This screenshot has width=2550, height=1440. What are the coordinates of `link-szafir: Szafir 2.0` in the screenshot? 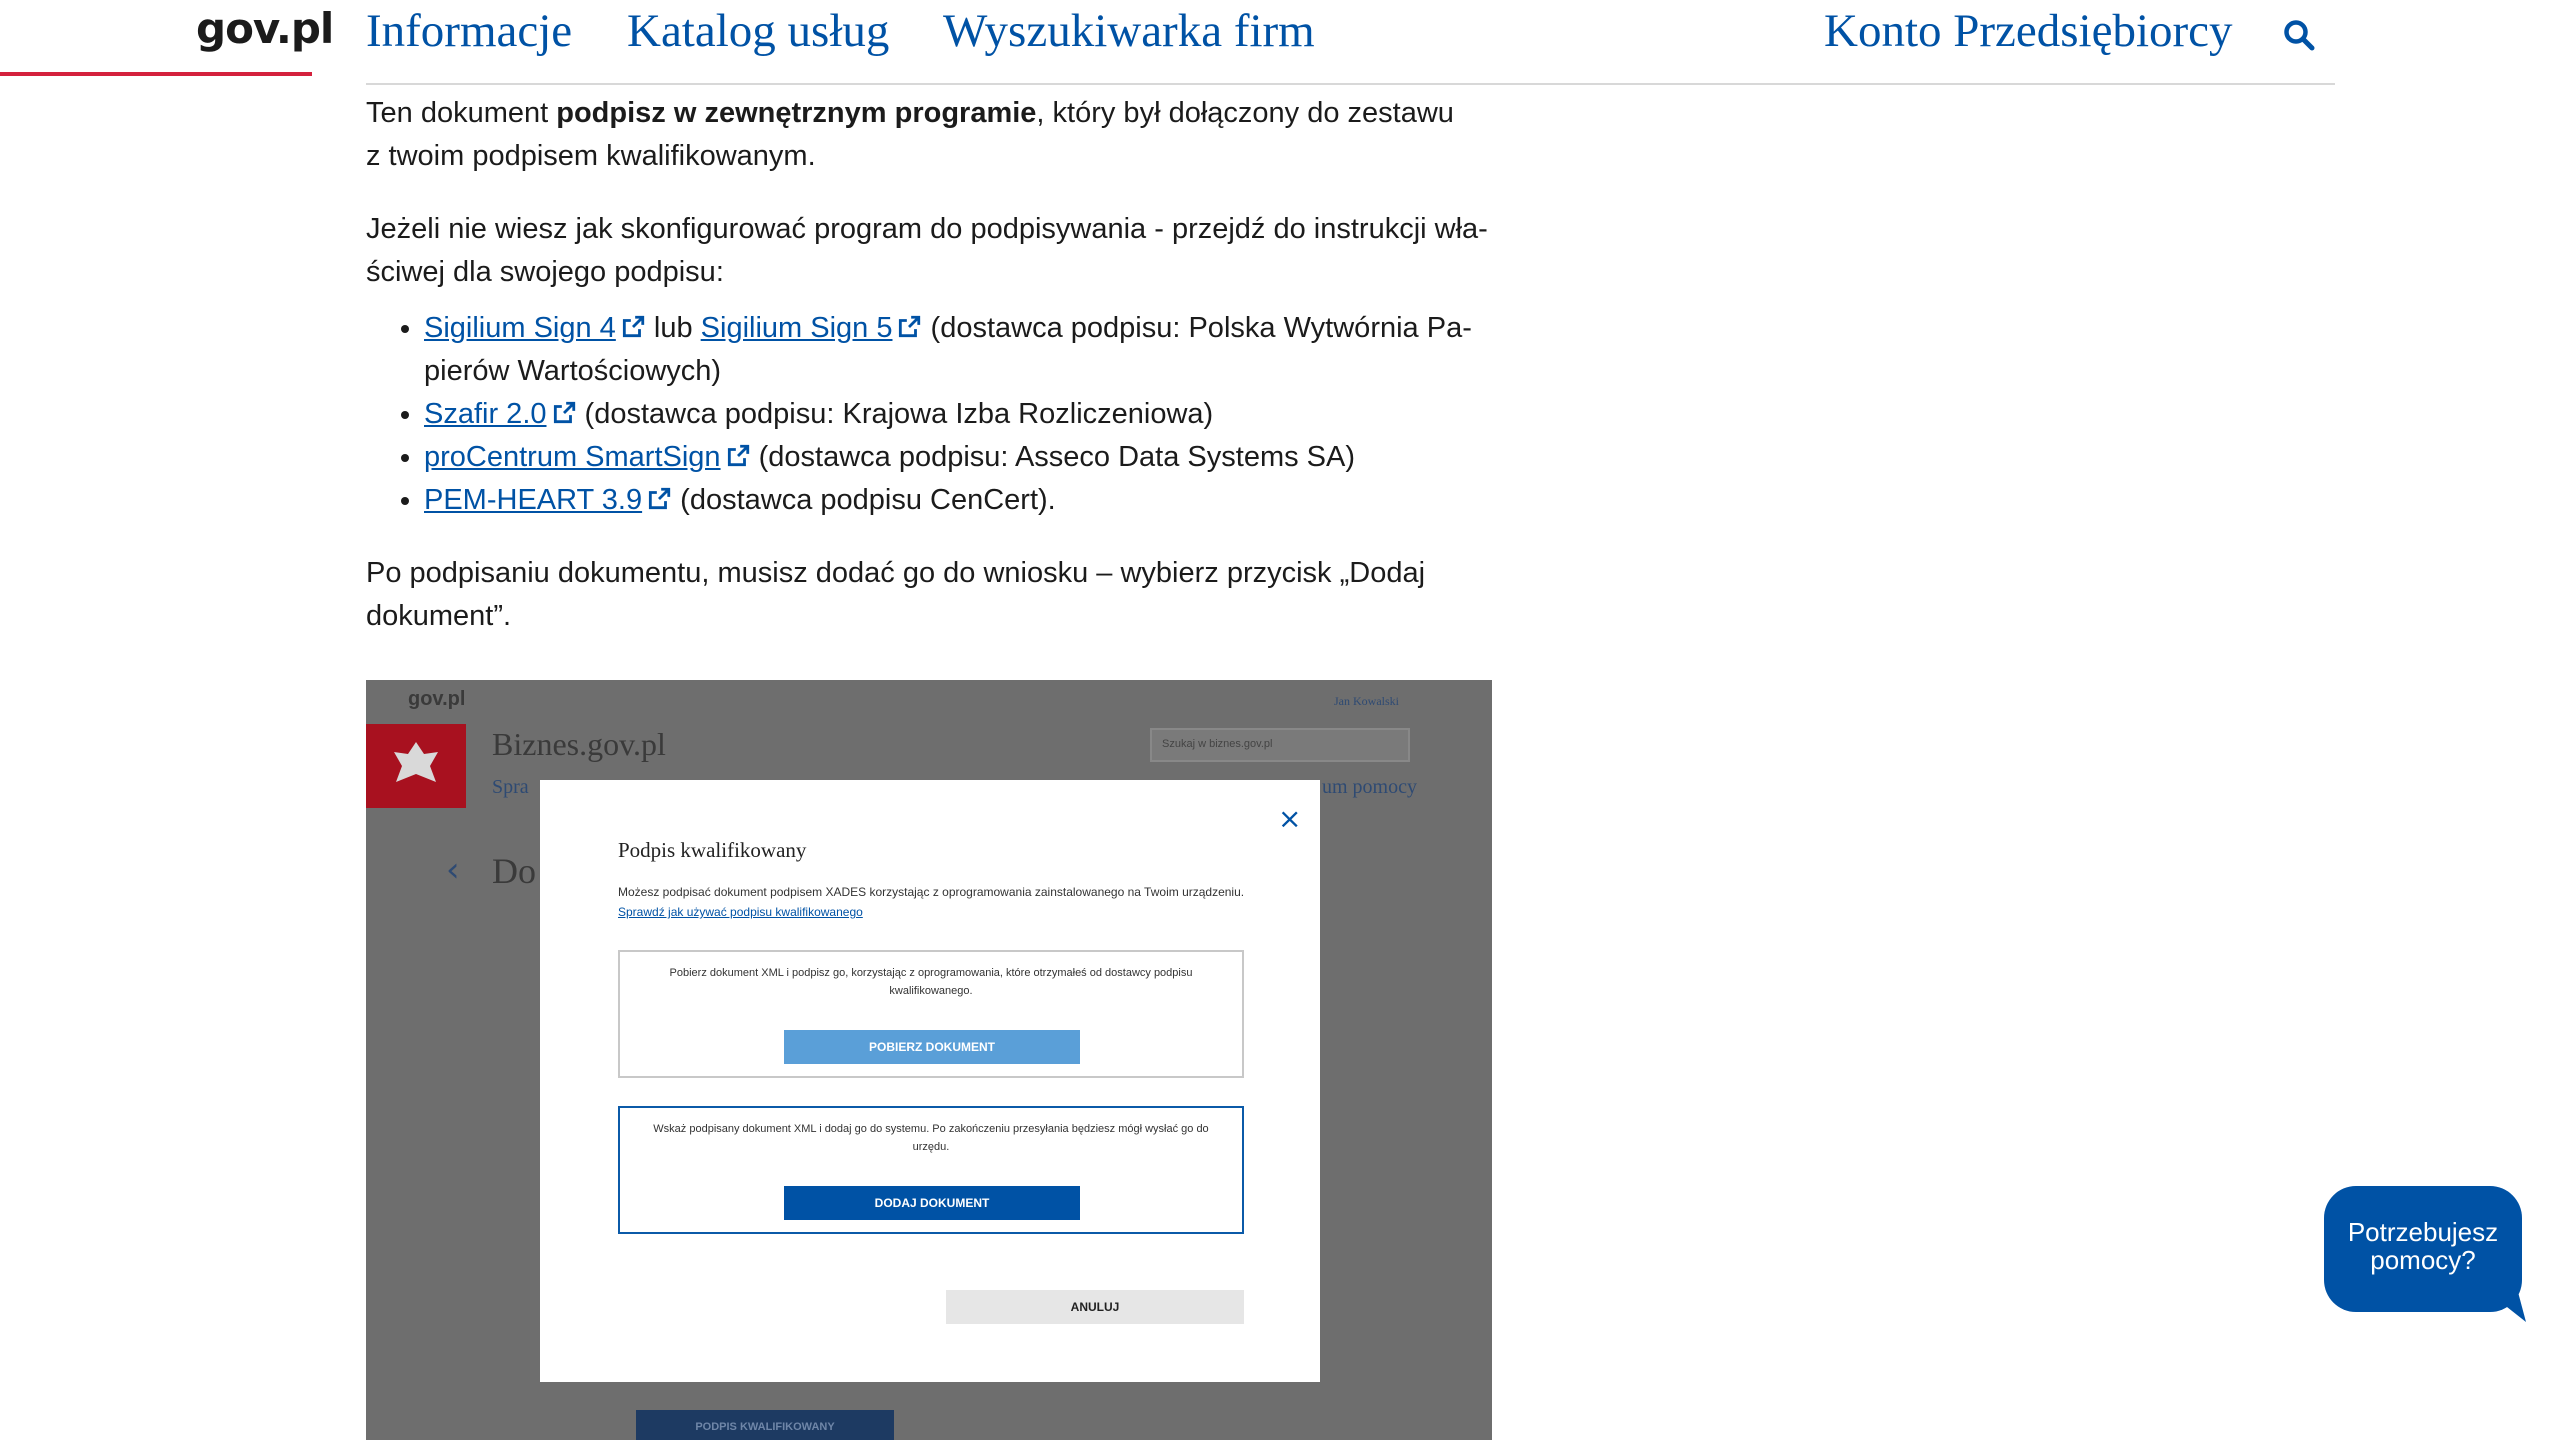 It's located at (485, 414).